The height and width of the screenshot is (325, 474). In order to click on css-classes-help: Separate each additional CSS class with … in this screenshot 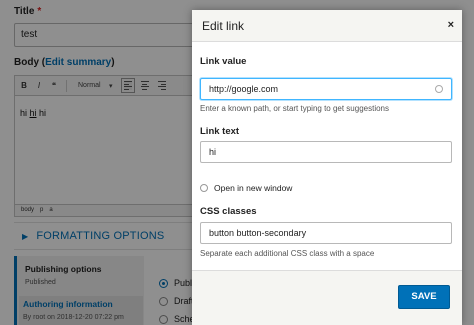, I will do `click(287, 253)`.